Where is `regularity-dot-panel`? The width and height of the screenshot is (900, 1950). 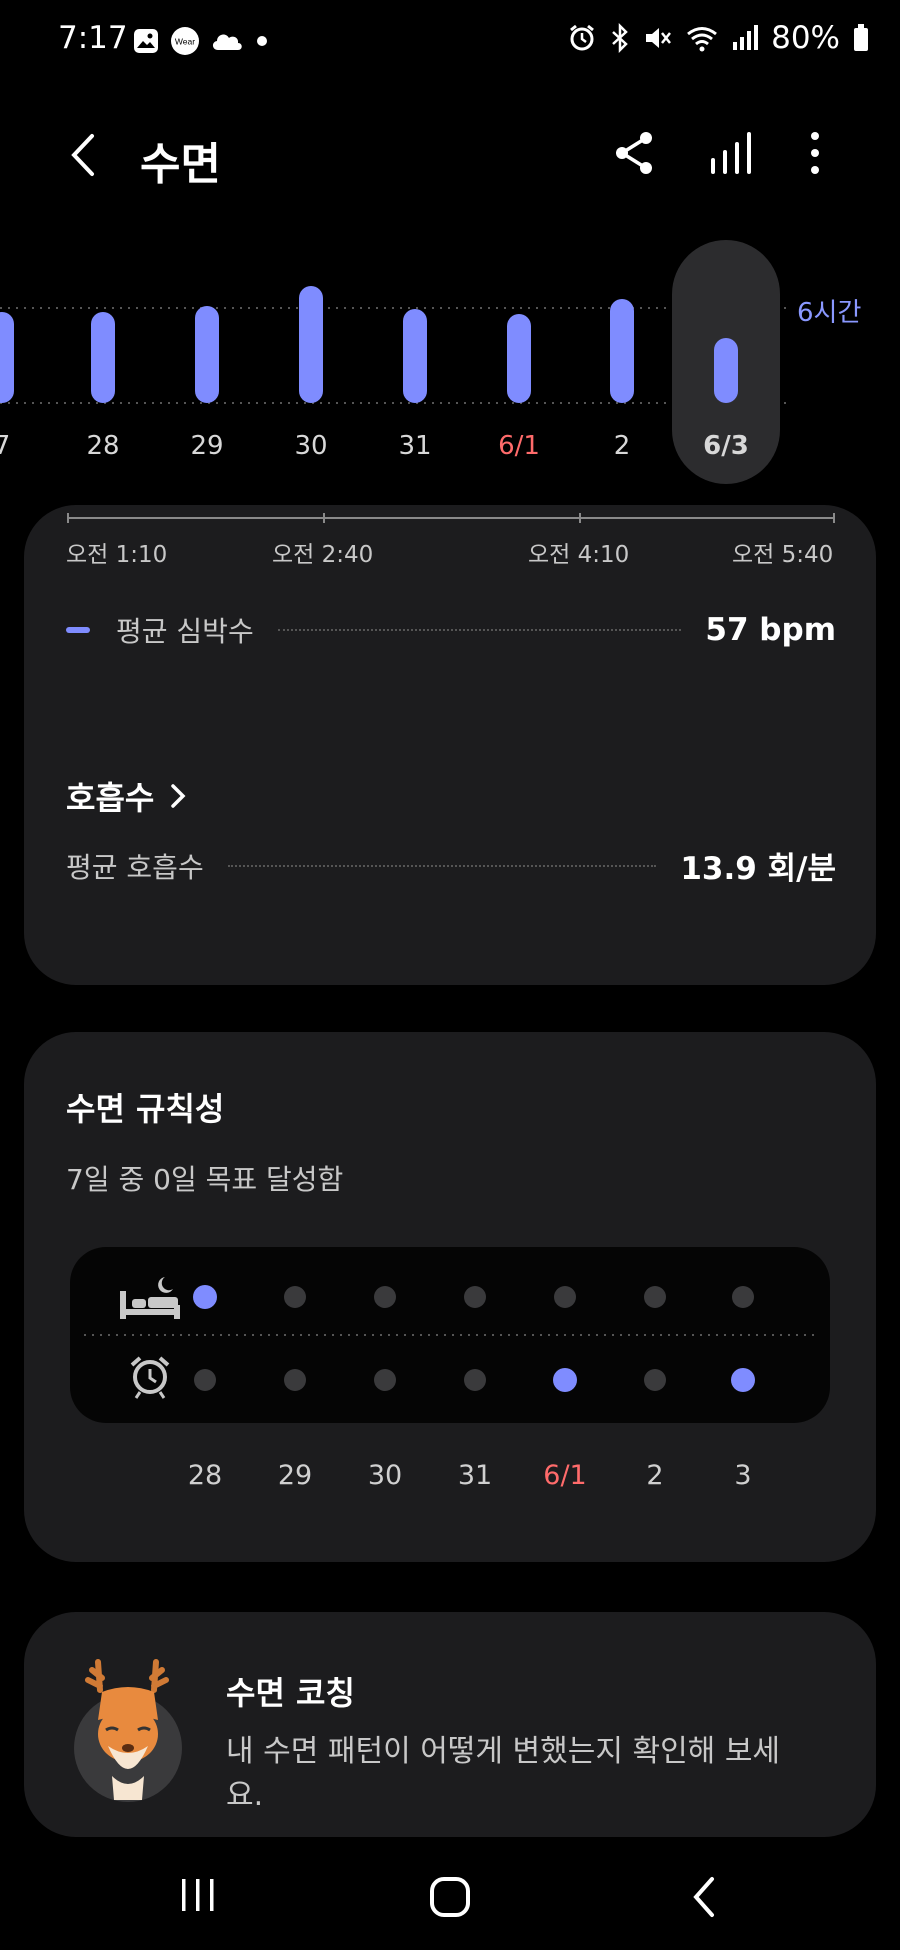
regularity-dot-panel is located at coordinates (450, 1335).